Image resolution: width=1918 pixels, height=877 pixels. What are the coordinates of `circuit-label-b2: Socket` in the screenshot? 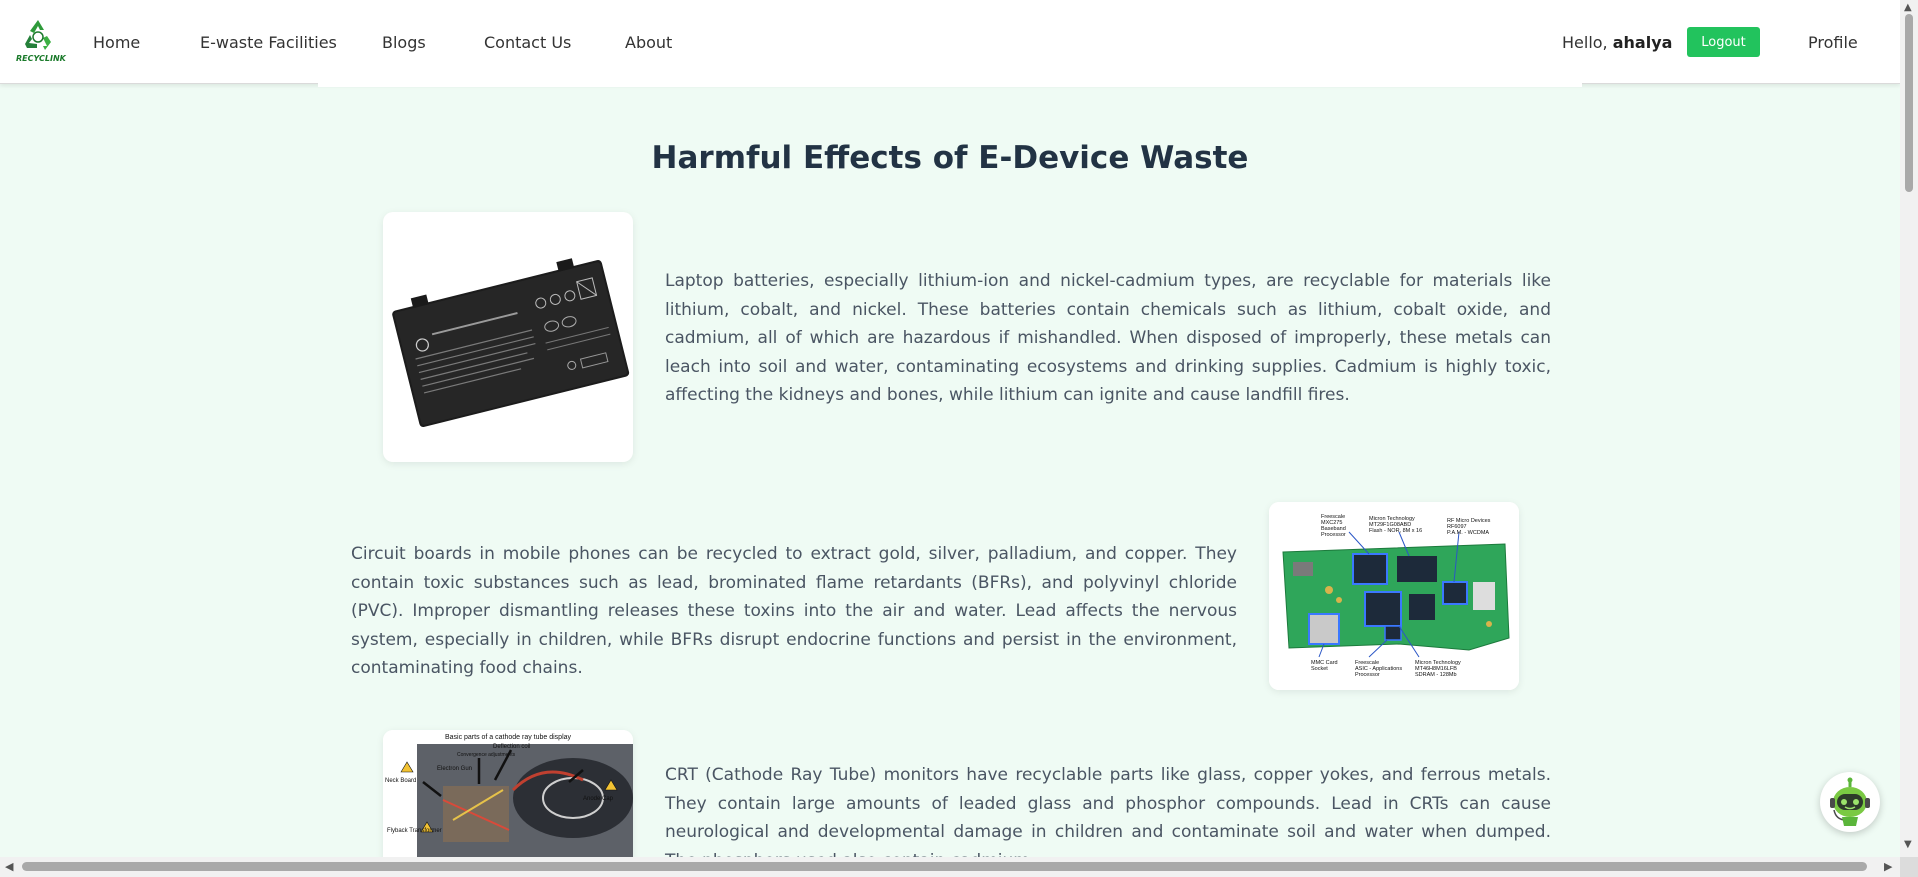 It's located at (1319, 669).